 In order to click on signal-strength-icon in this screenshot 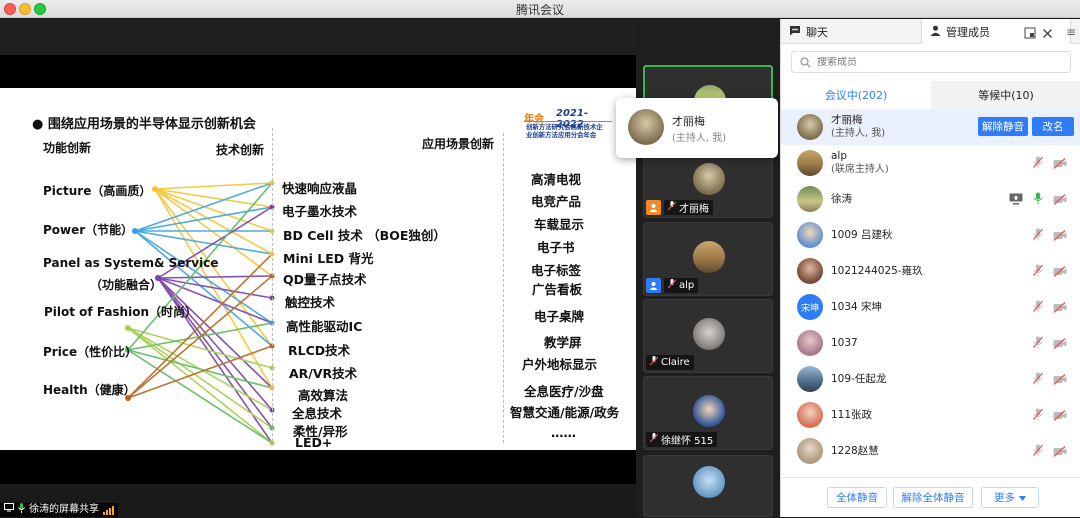, I will do `click(108, 510)`.